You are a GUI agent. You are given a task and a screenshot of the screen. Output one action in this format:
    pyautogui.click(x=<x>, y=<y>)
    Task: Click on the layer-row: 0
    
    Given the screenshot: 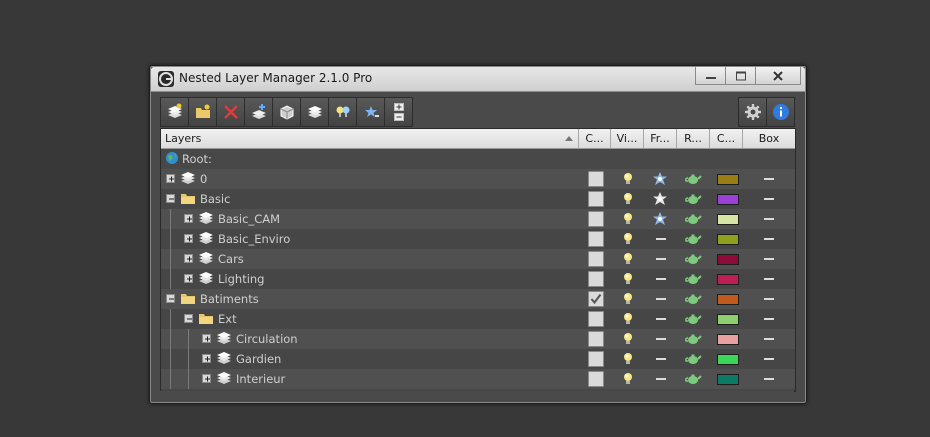 What is the action you would take?
    pyautogui.click(x=478, y=179)
    